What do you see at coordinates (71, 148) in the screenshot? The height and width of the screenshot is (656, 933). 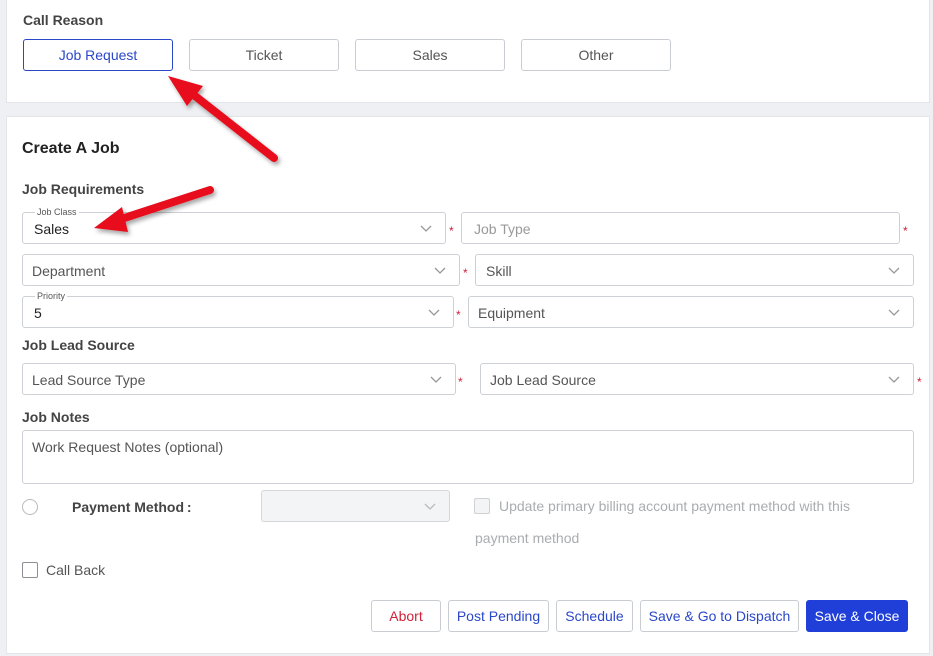 I see `create-job-title: Create A Job` at bounding box center [71, 148].